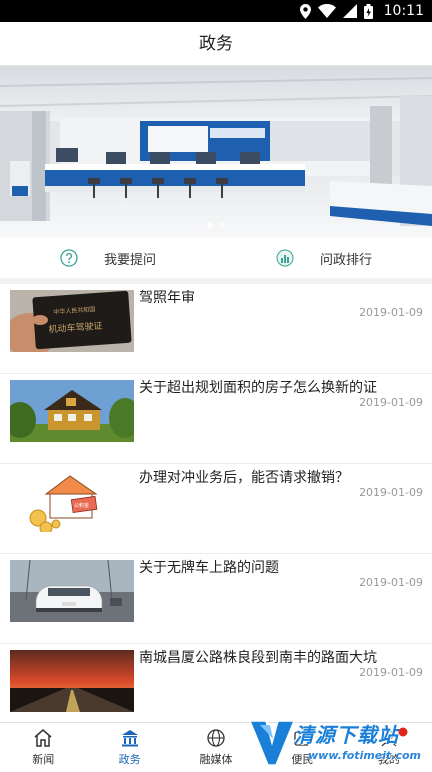  What do you see at coordinates (326, 11) in the screenshot?
I see `wifi-icon` at bounding box center [326, 11].